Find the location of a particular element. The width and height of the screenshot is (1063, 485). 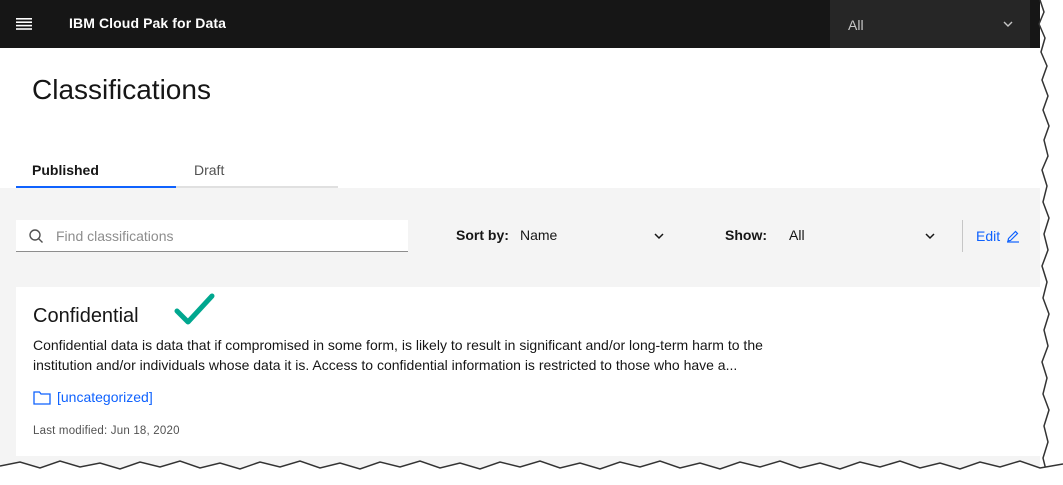

tab-draft: Draft is located at coordinates (258, 170).